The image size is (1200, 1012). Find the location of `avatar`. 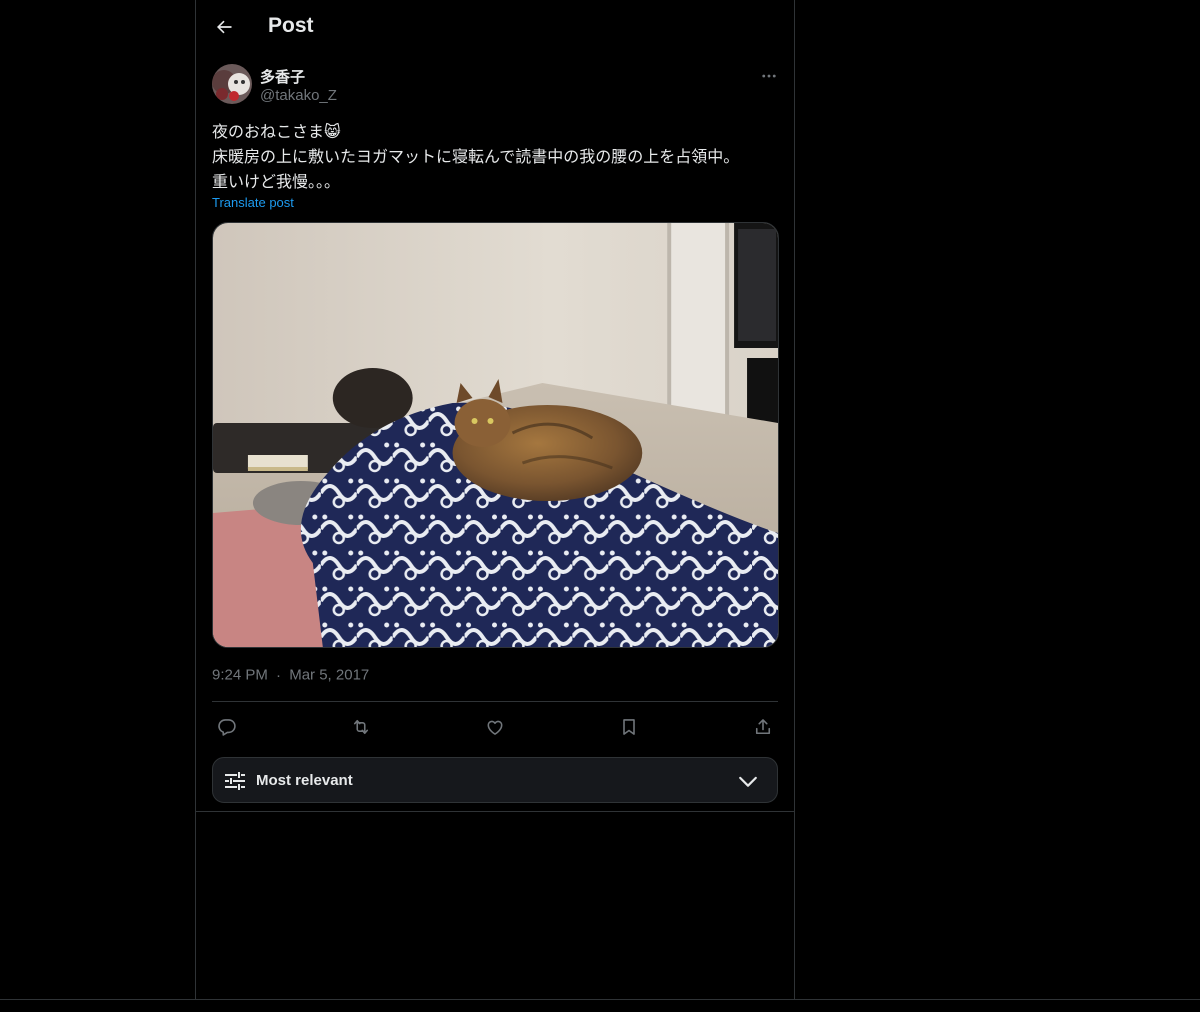

avatar is located at coordinates (232, 84).